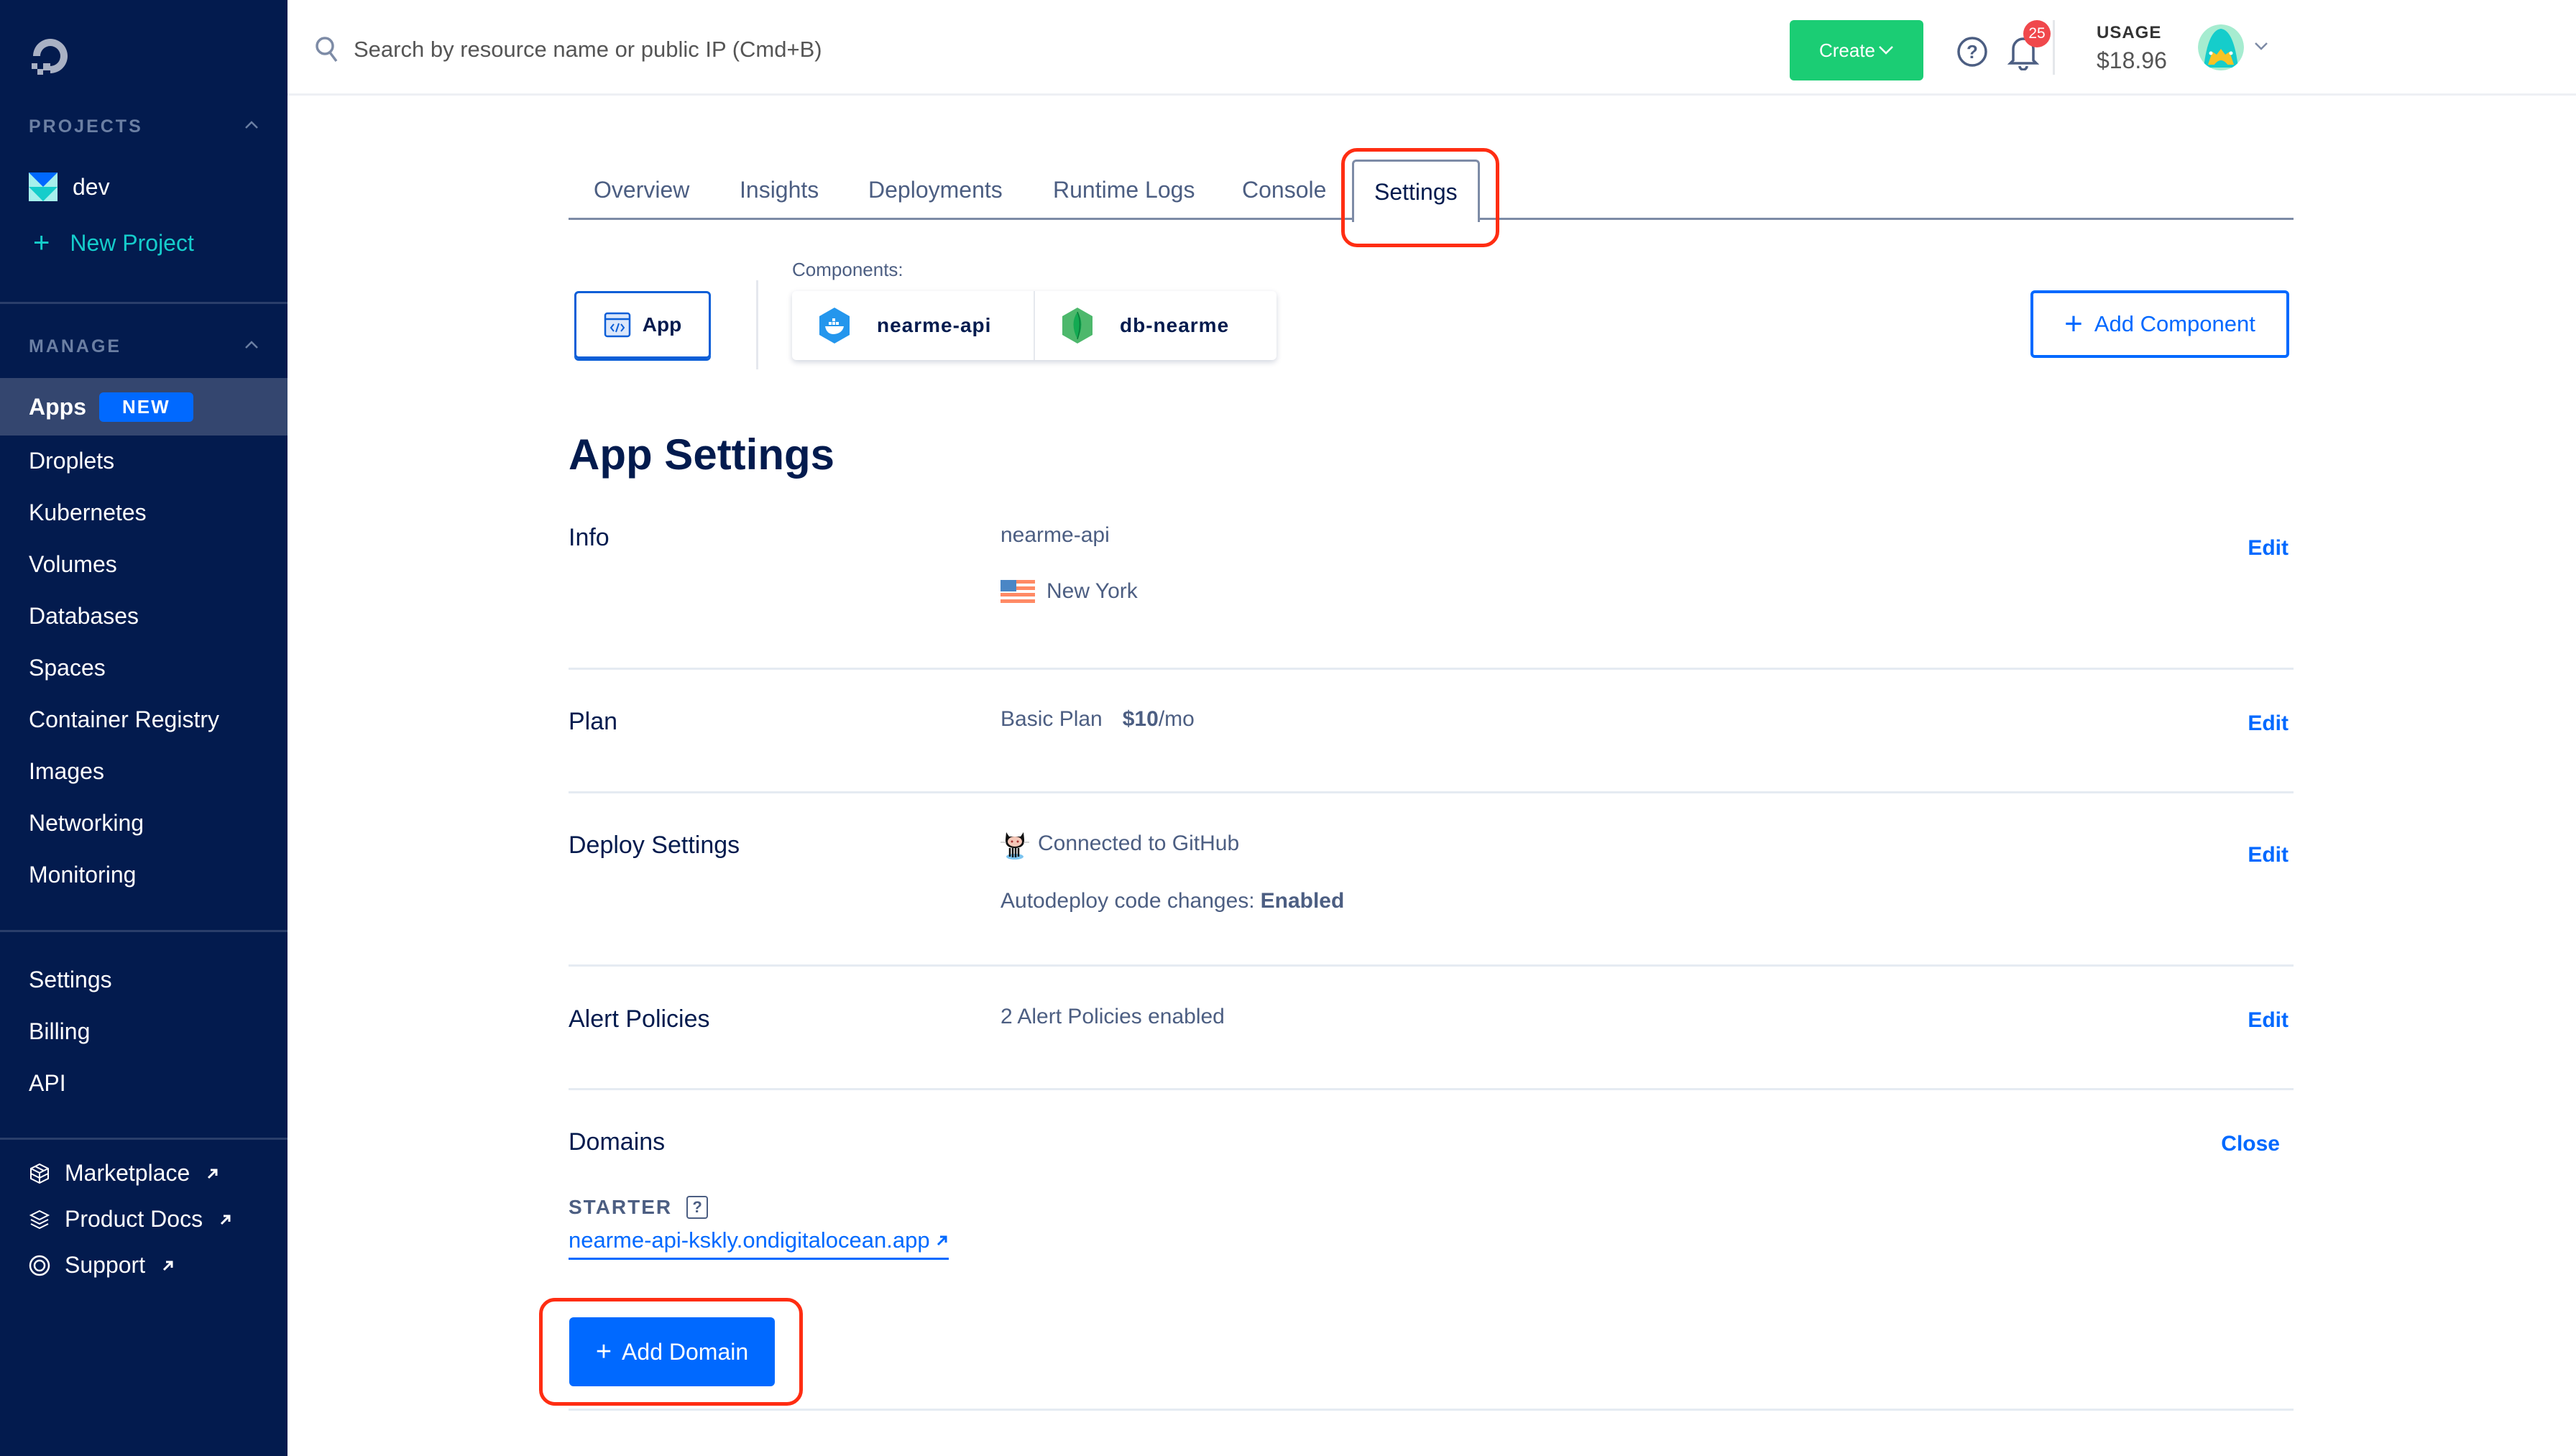  Describe the element at coordinates (685, 1351) in the screenshot. I see `add-domain-label: Add Domain` at that location.